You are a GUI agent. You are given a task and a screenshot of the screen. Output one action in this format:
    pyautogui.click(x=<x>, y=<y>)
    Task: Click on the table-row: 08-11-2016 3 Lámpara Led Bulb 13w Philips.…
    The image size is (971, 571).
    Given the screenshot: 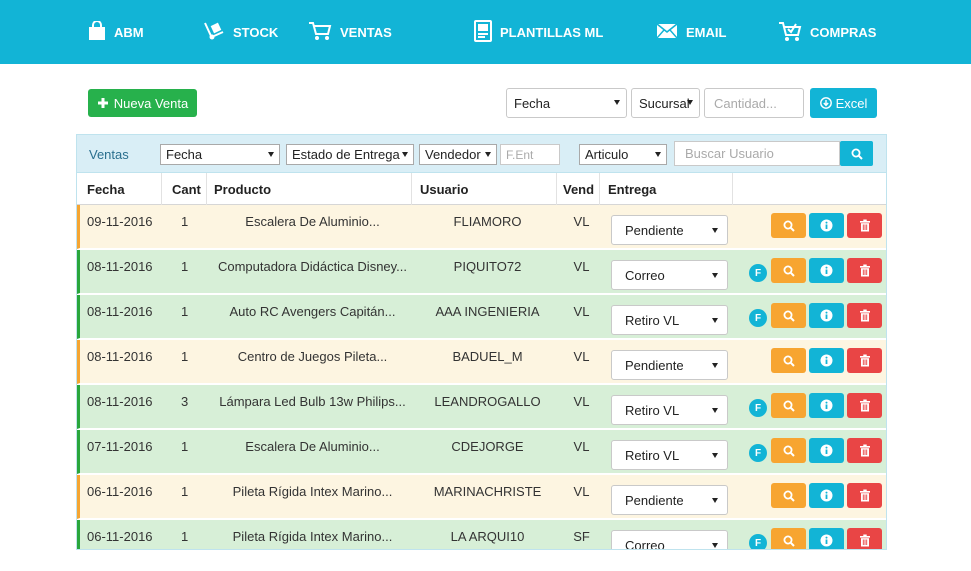 What is the action you would take?
    pyautogui.click(x=481, y=407)
    